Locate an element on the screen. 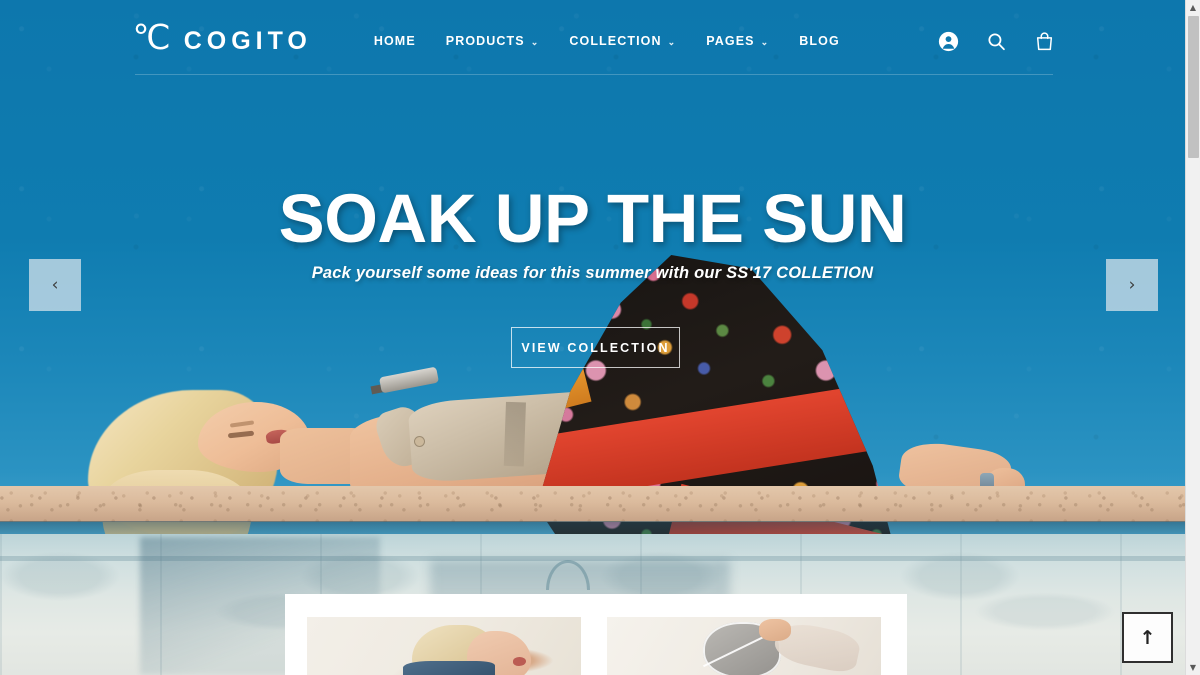 Image resolution: width=1200 pixels, height=675 pixels. header-actions is located at coordinates (997, 41).